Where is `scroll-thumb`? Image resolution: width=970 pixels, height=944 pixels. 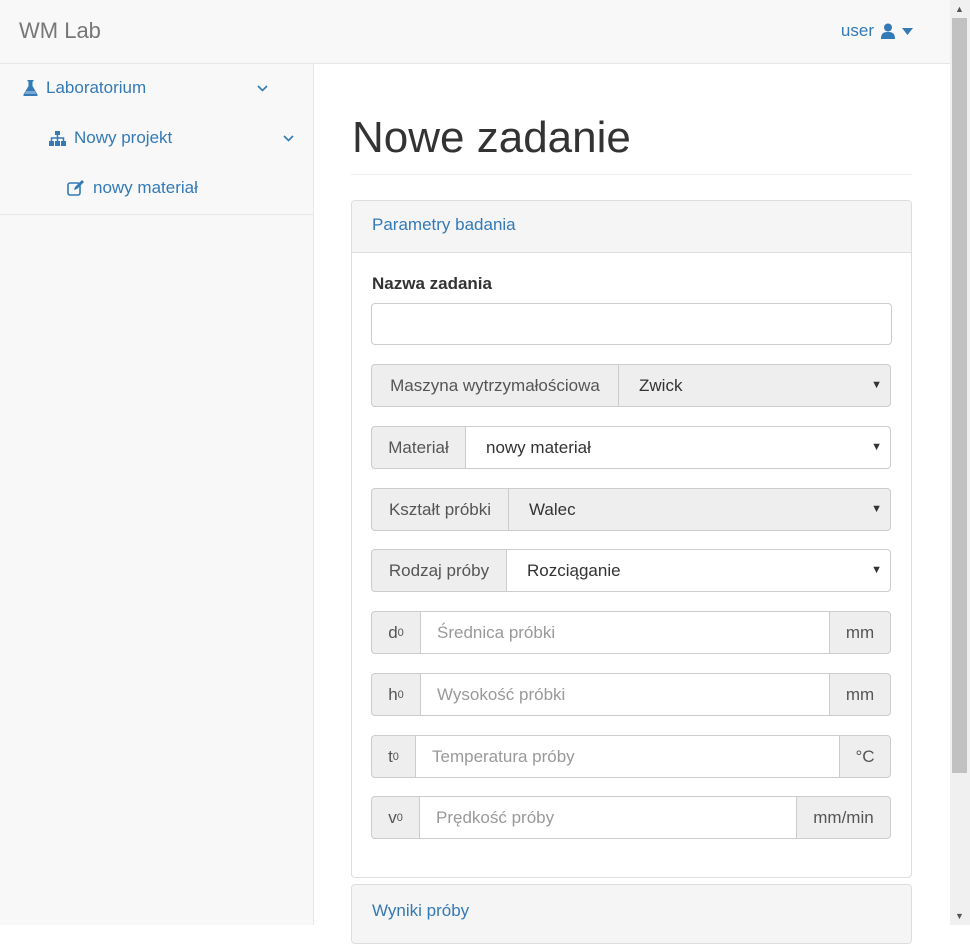
scroll-thumb is located at coordinates (959, 395).